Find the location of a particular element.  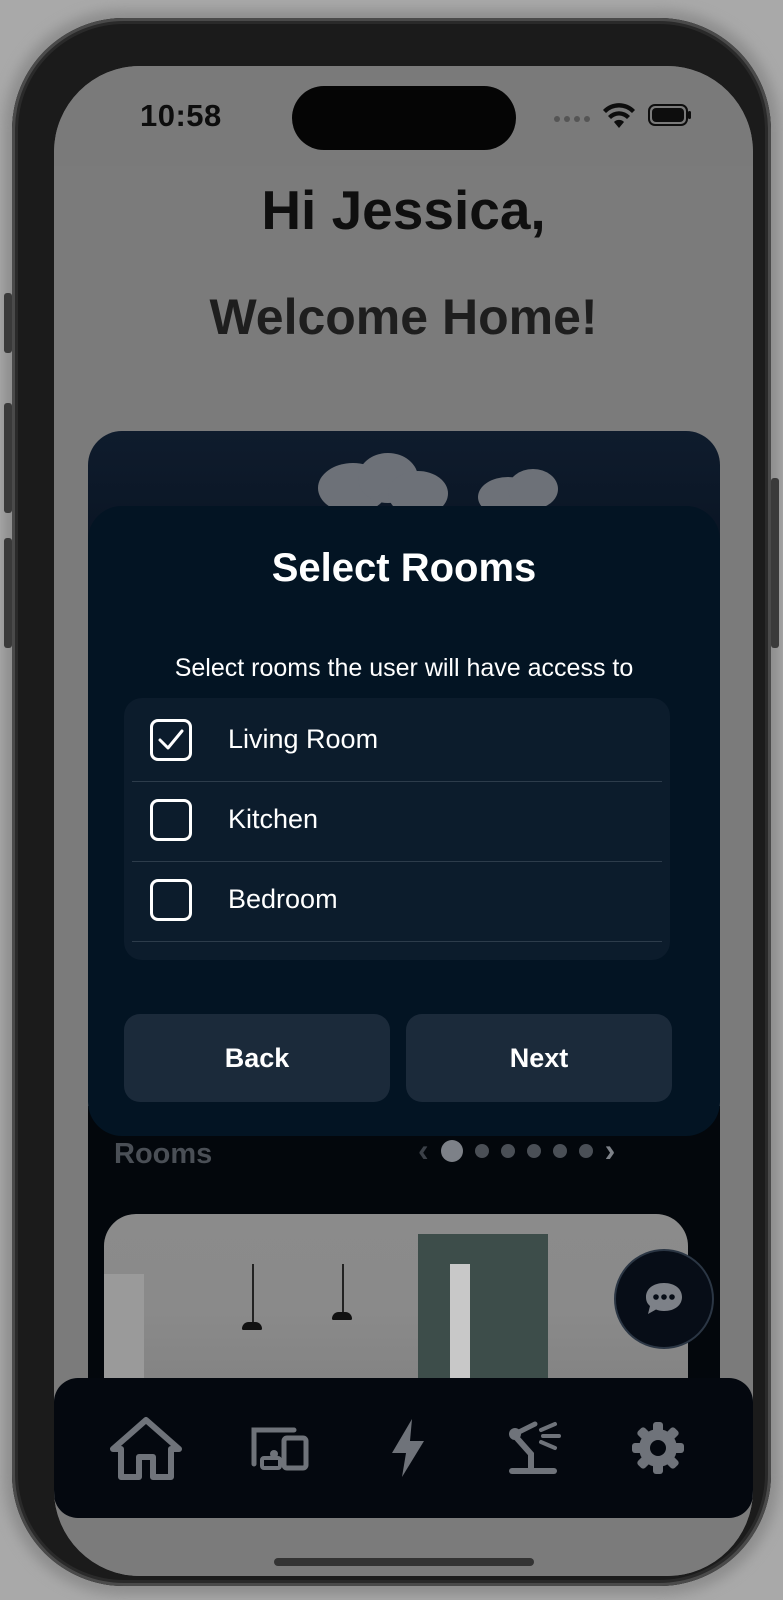

chat-button is located at coordinates (664, 1299).